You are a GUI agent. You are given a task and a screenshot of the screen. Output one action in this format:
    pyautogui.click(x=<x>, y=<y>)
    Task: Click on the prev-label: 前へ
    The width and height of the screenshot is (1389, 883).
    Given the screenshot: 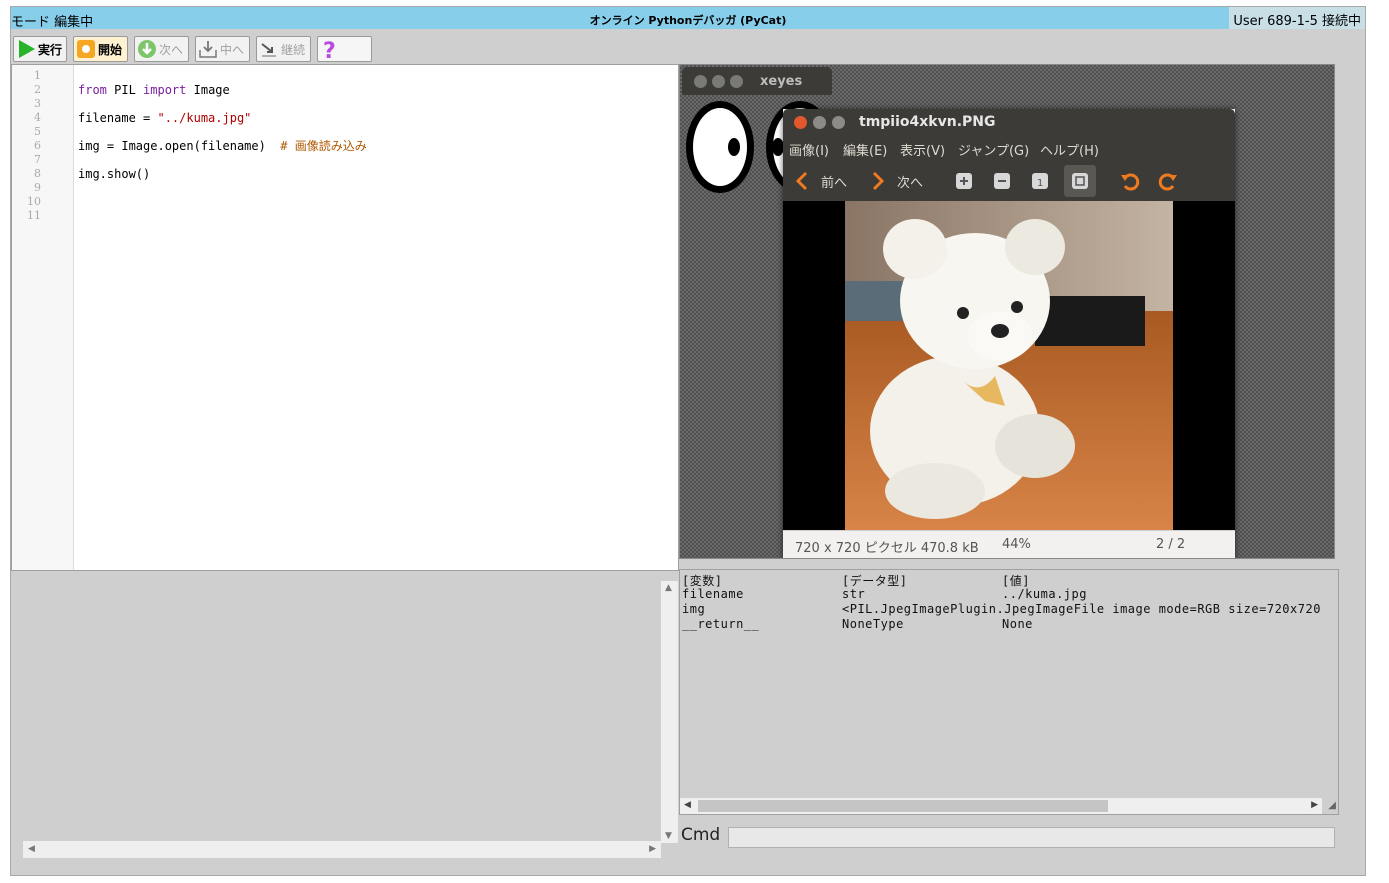 What is the action you would take?
    pyautogui.click(x=834, y=183)
    